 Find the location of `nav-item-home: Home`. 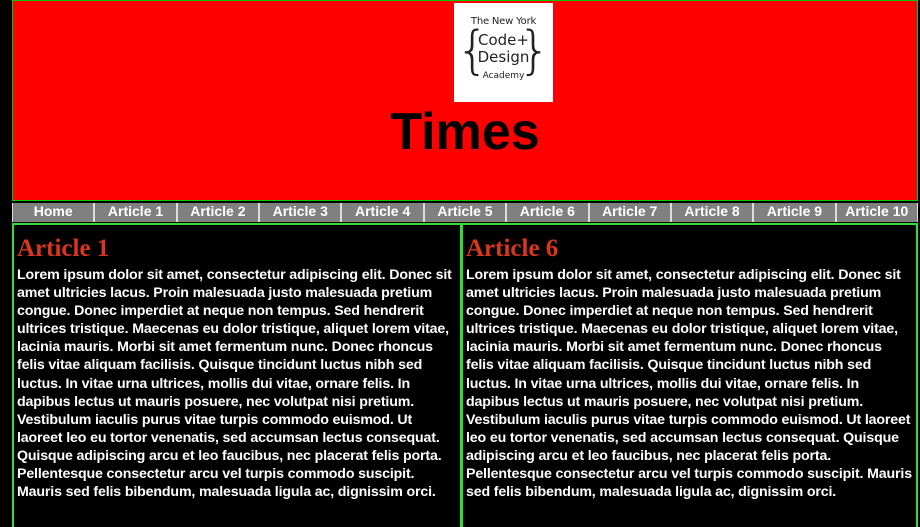

nav-item-home: Home is located at coordinates (53, 212).